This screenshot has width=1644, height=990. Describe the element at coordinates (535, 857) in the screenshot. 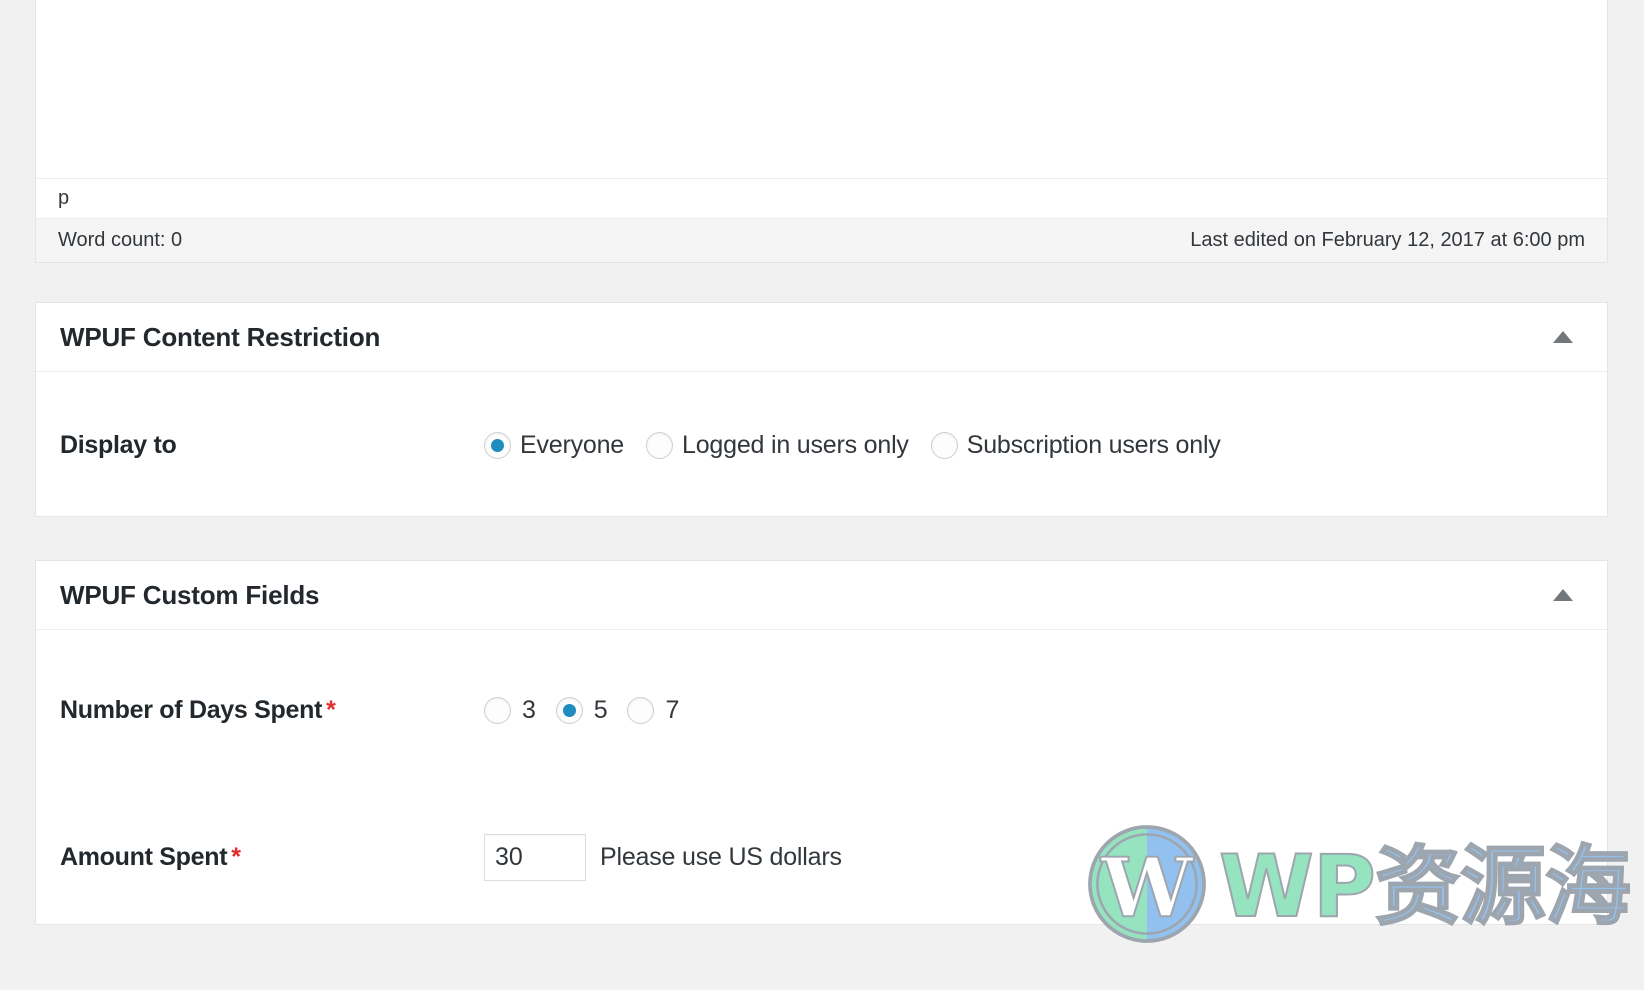

I see `amount-spent-input` at that location.